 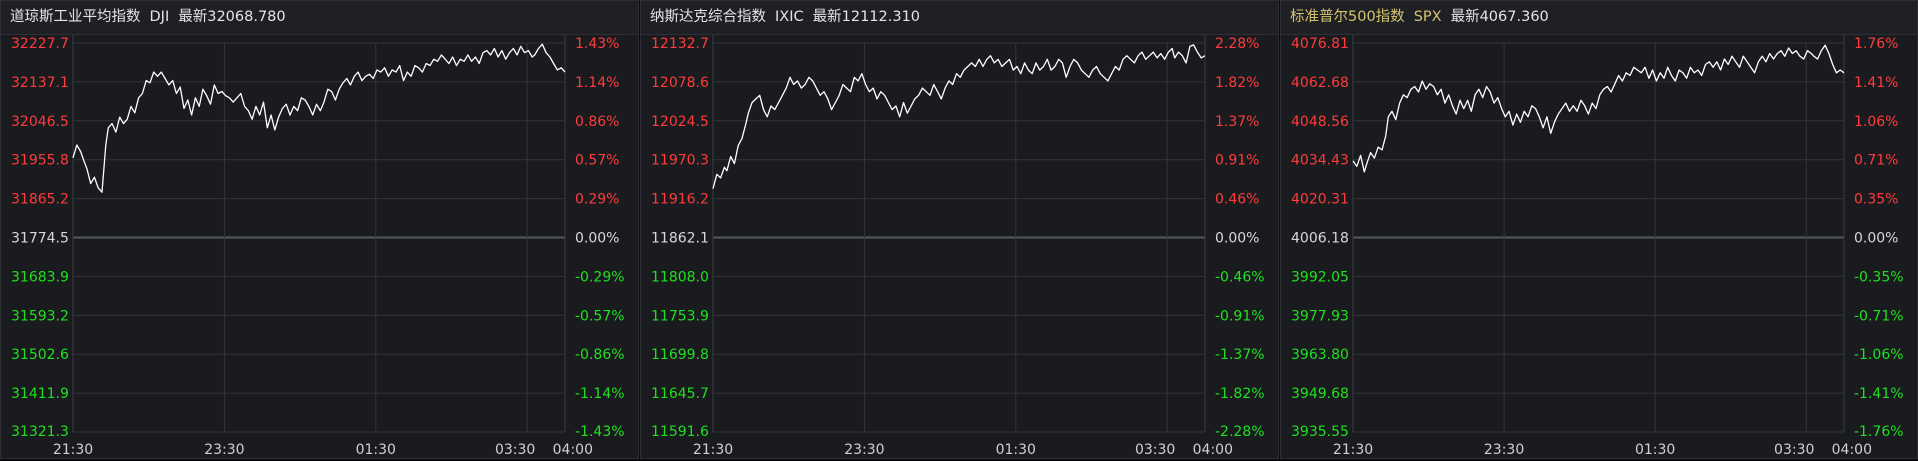 What do you see at coordinates (1213, 450) in the screenshot?
I see `ixic-x-tick-label: 04:00` at bounding box center [1213, 450].